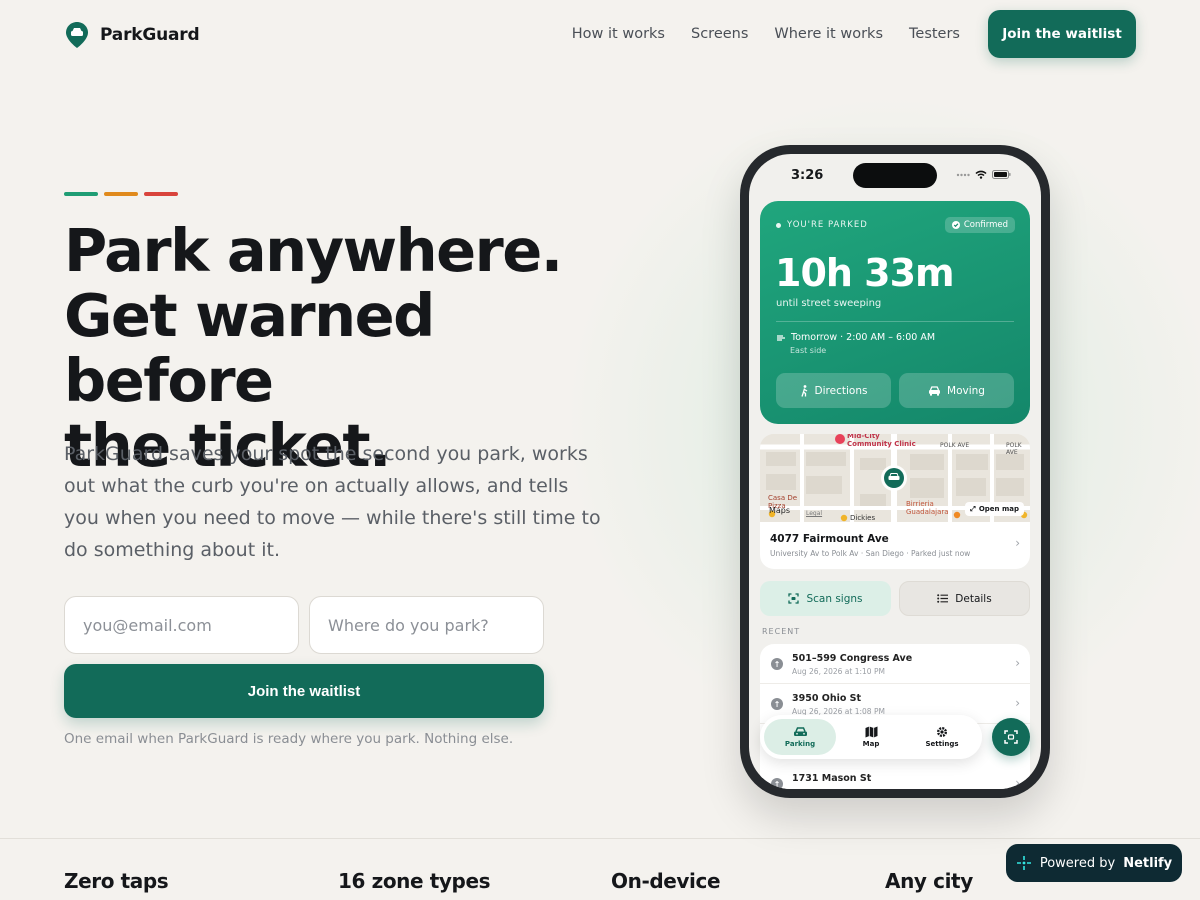 The height and width of the screenshot is (900, 1200). I want to click on recent-section-label: RECENT, so click(781, 631).